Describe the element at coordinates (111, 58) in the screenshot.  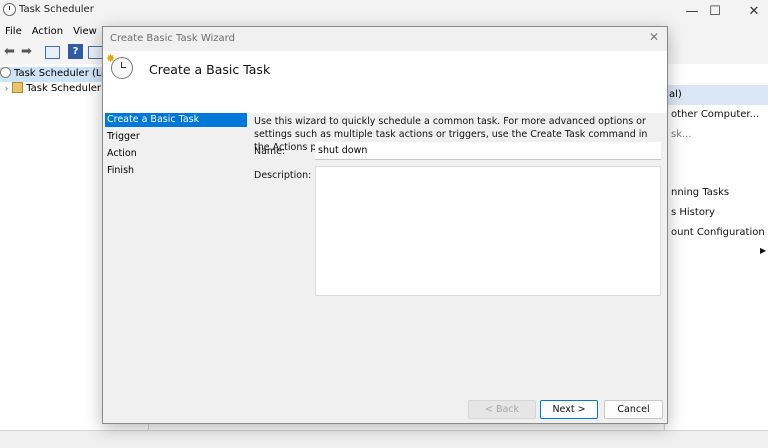
I see `star-icon: ✸` at that location.